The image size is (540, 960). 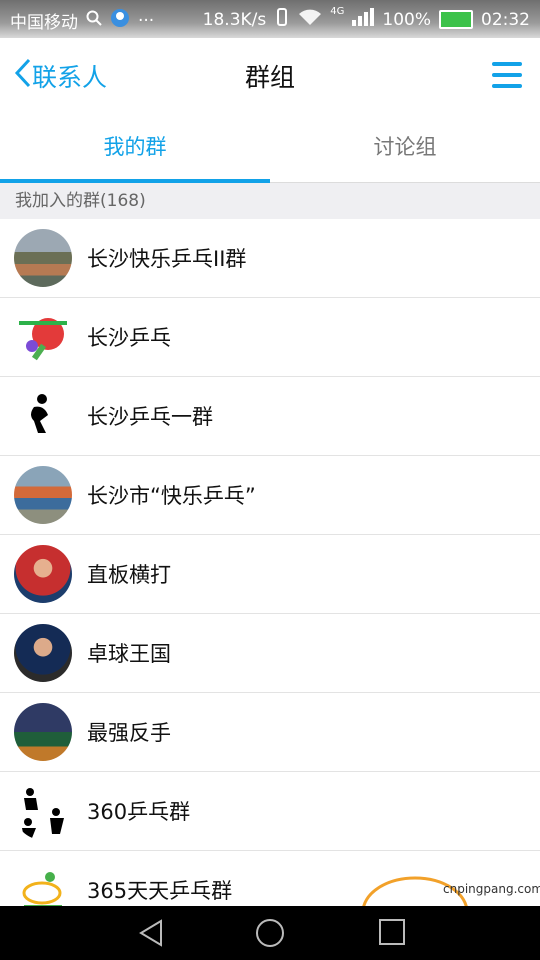 What do you see at coordinates (337, 11) in the screenshot?
I see `network-type: 4G` at bounding box center [337, 11].